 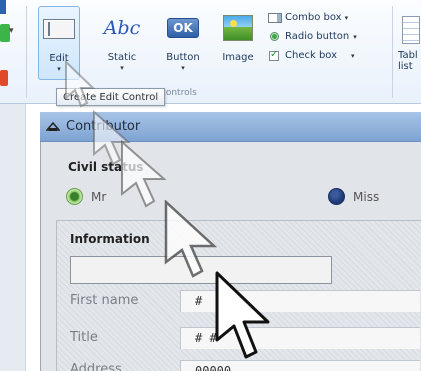 I want to click on ribbon-side-list: Combo box ▾ Radio button ▾ Check box ▾, so click(x=328, y=36).